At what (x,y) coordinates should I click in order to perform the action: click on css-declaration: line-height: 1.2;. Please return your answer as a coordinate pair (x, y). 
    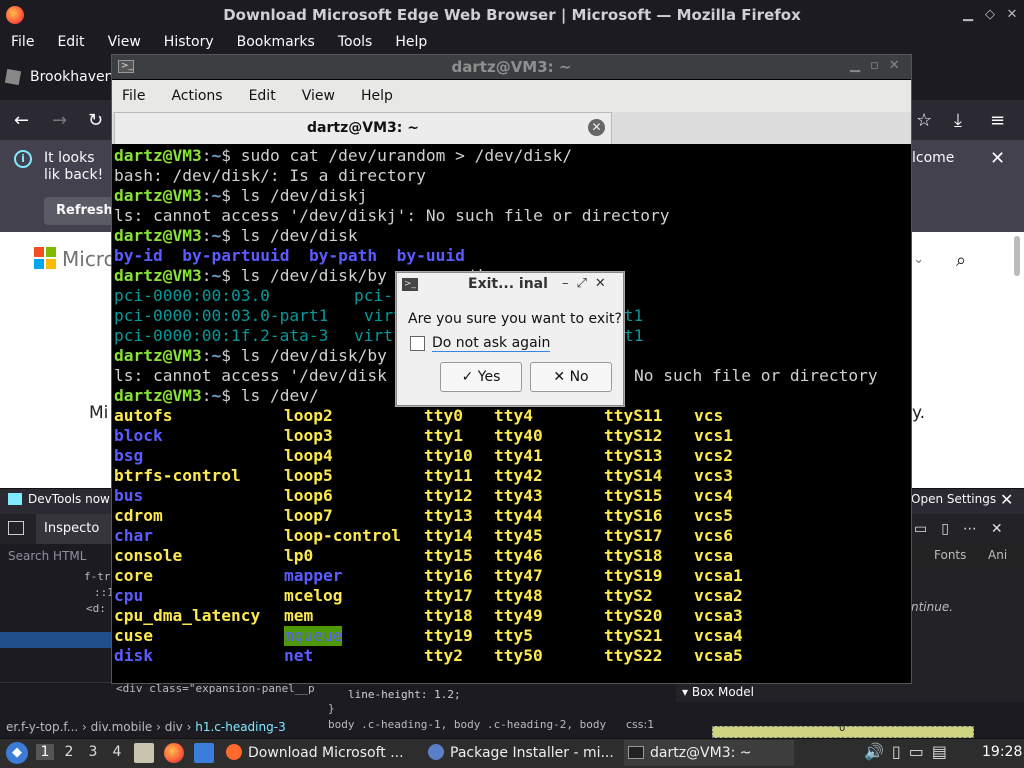
    Looking at the image, I should click on (404, 694).